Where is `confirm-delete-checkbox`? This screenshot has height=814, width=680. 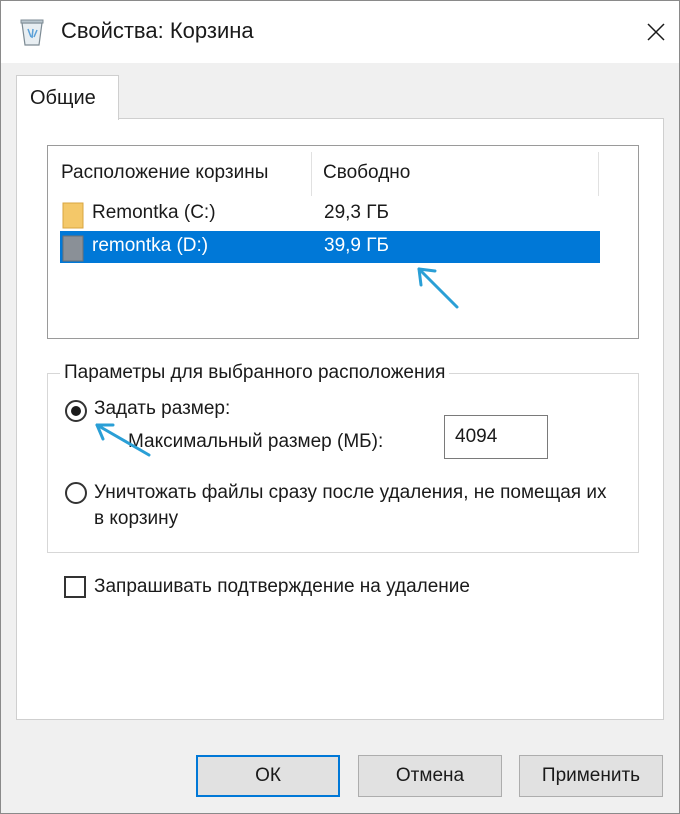
confirm-delete-checkbox is located at coordinates (75, 587).